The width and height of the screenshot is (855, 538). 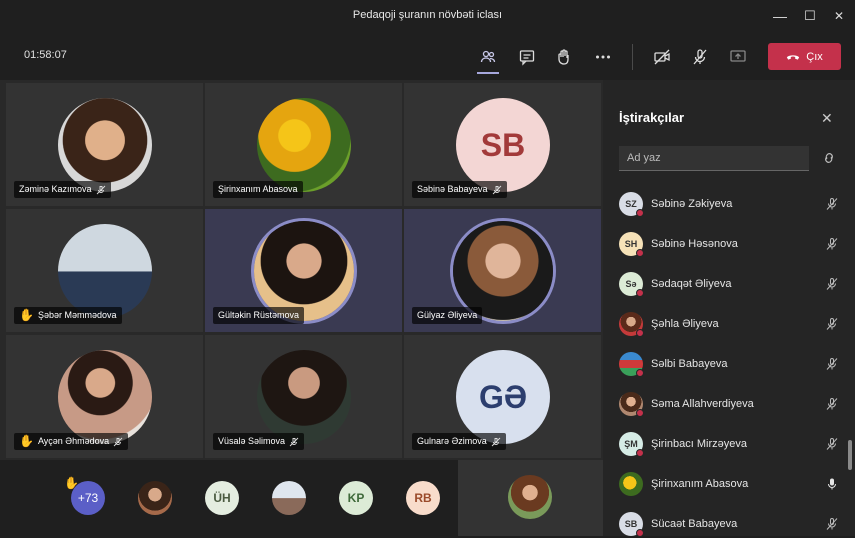 I want to click on video-tile: ✋ Ayçən Əhmədova, so click(x=104, y=396).